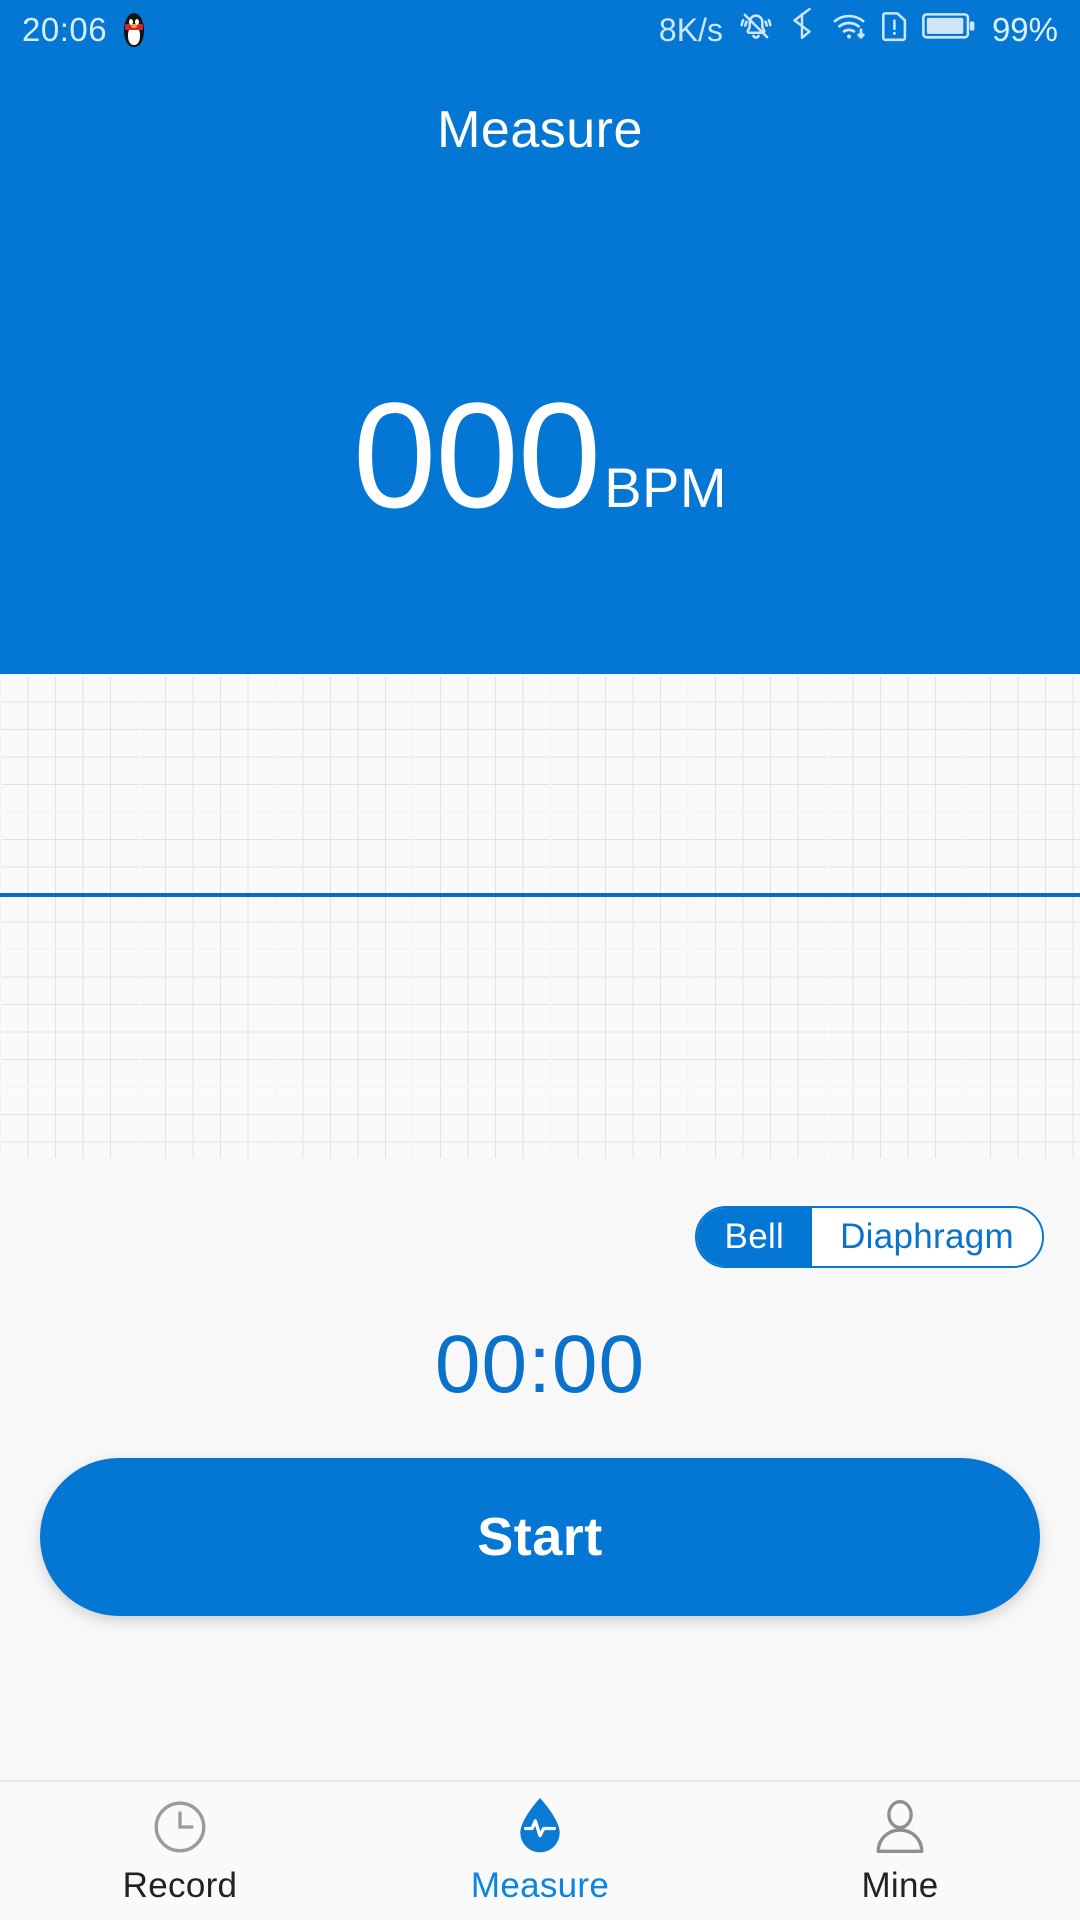 The height and width of the screenshot is (1920, 1080). I want to click on status-bar-left: 20:06, so click(84, 30).